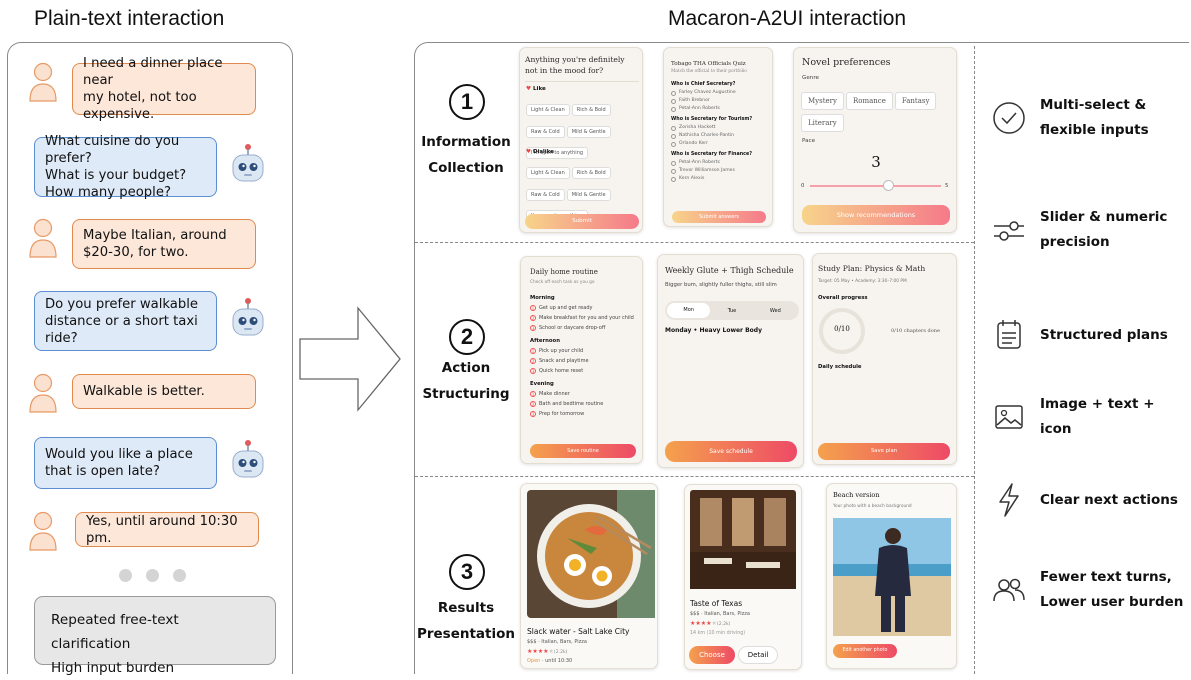  I want to click on feature-text: Clear next actions, so click(1109, 499).